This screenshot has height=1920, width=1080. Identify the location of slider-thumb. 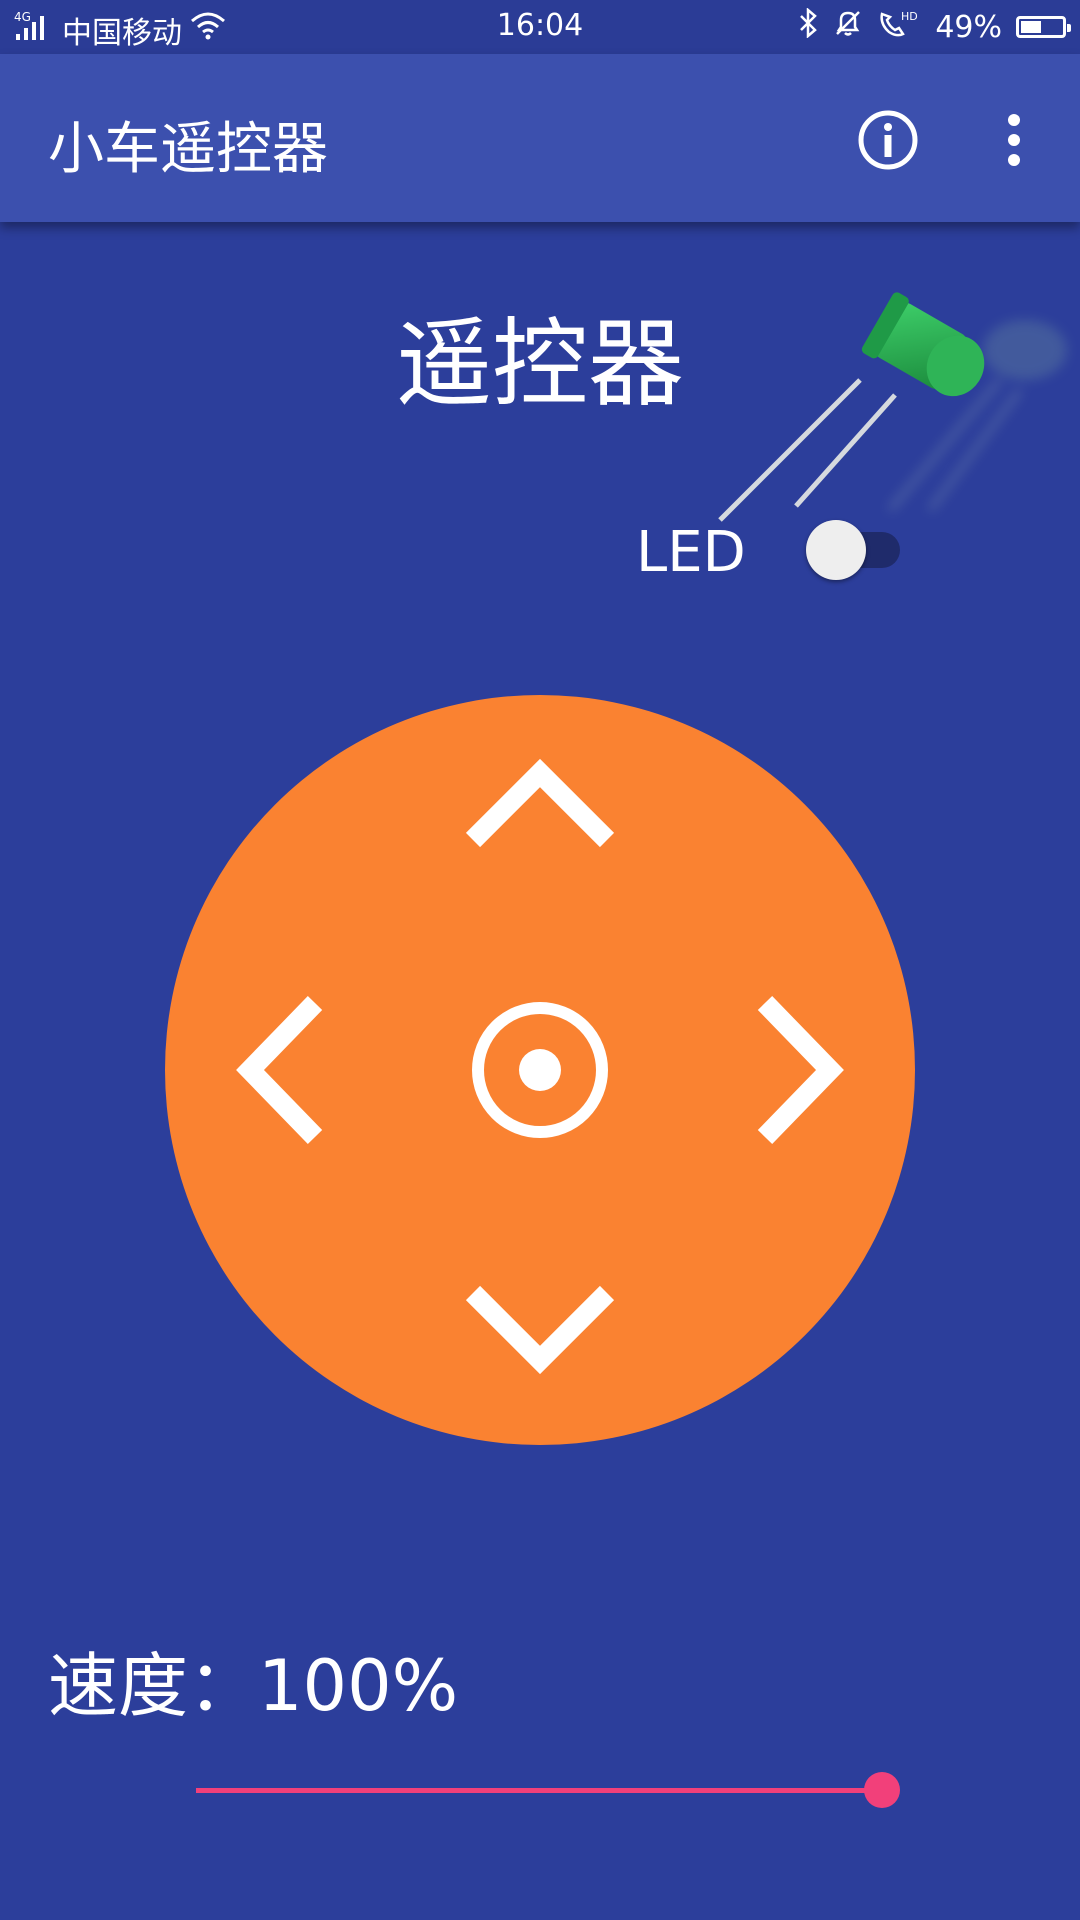
(882, 1790).